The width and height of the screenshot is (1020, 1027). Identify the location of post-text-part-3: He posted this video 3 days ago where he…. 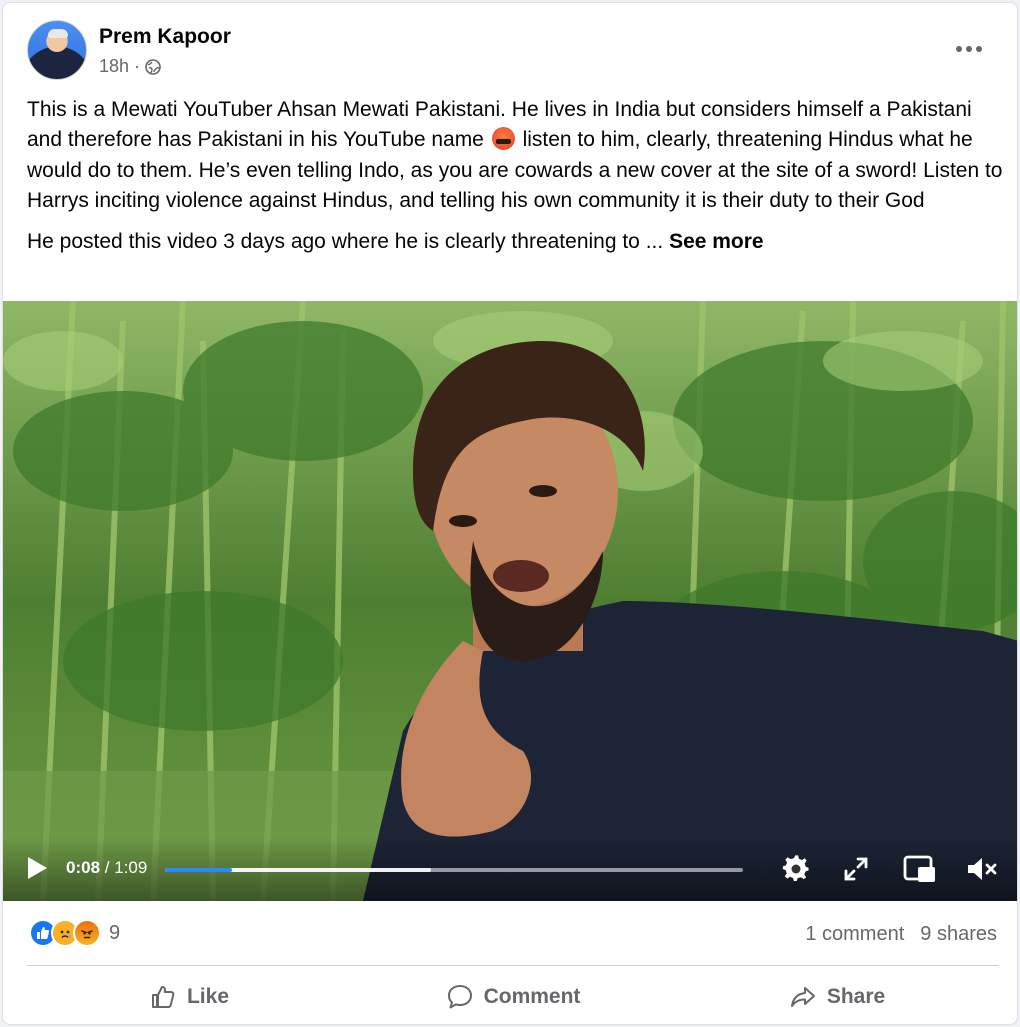
(345, 241).